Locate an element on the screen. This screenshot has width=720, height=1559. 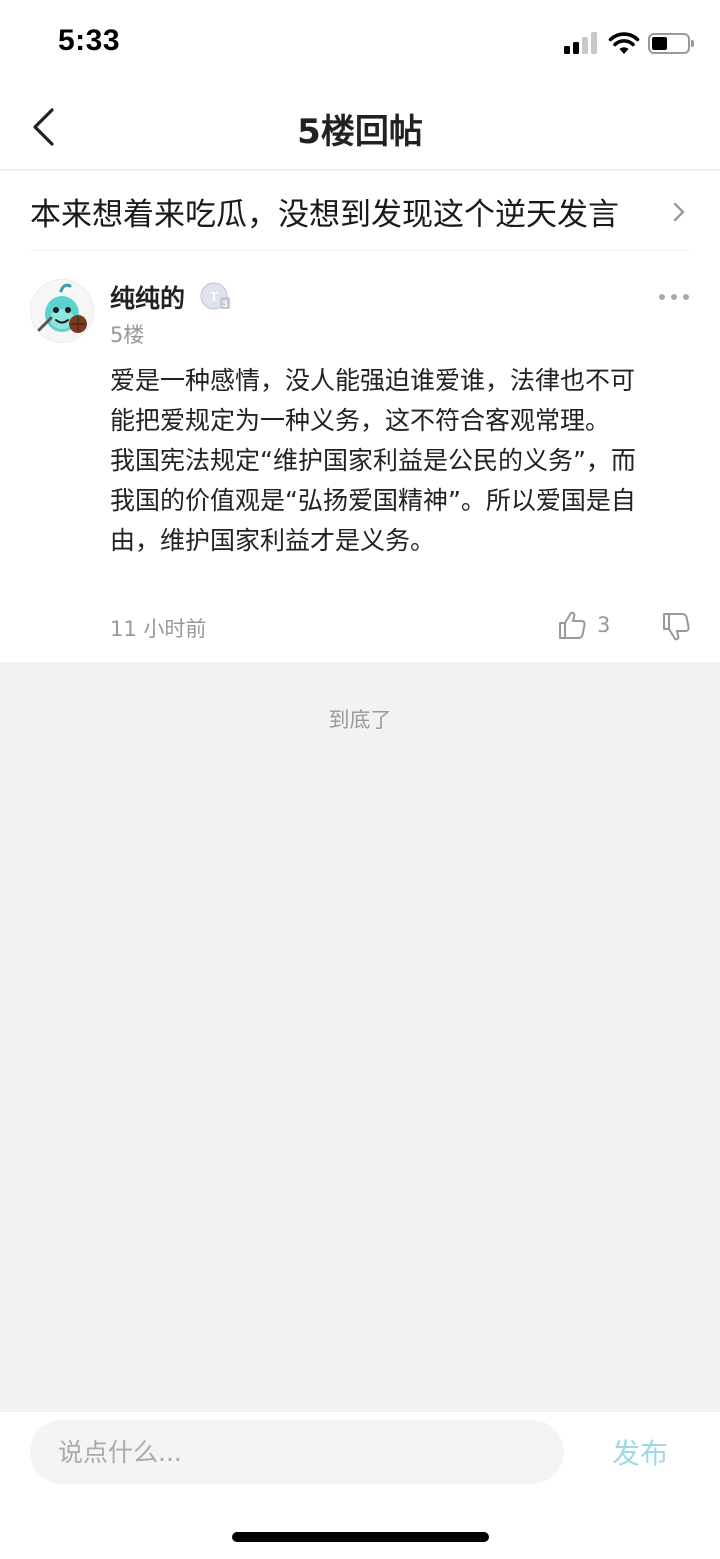
home-indicator is located at coordinates (360, 1537).